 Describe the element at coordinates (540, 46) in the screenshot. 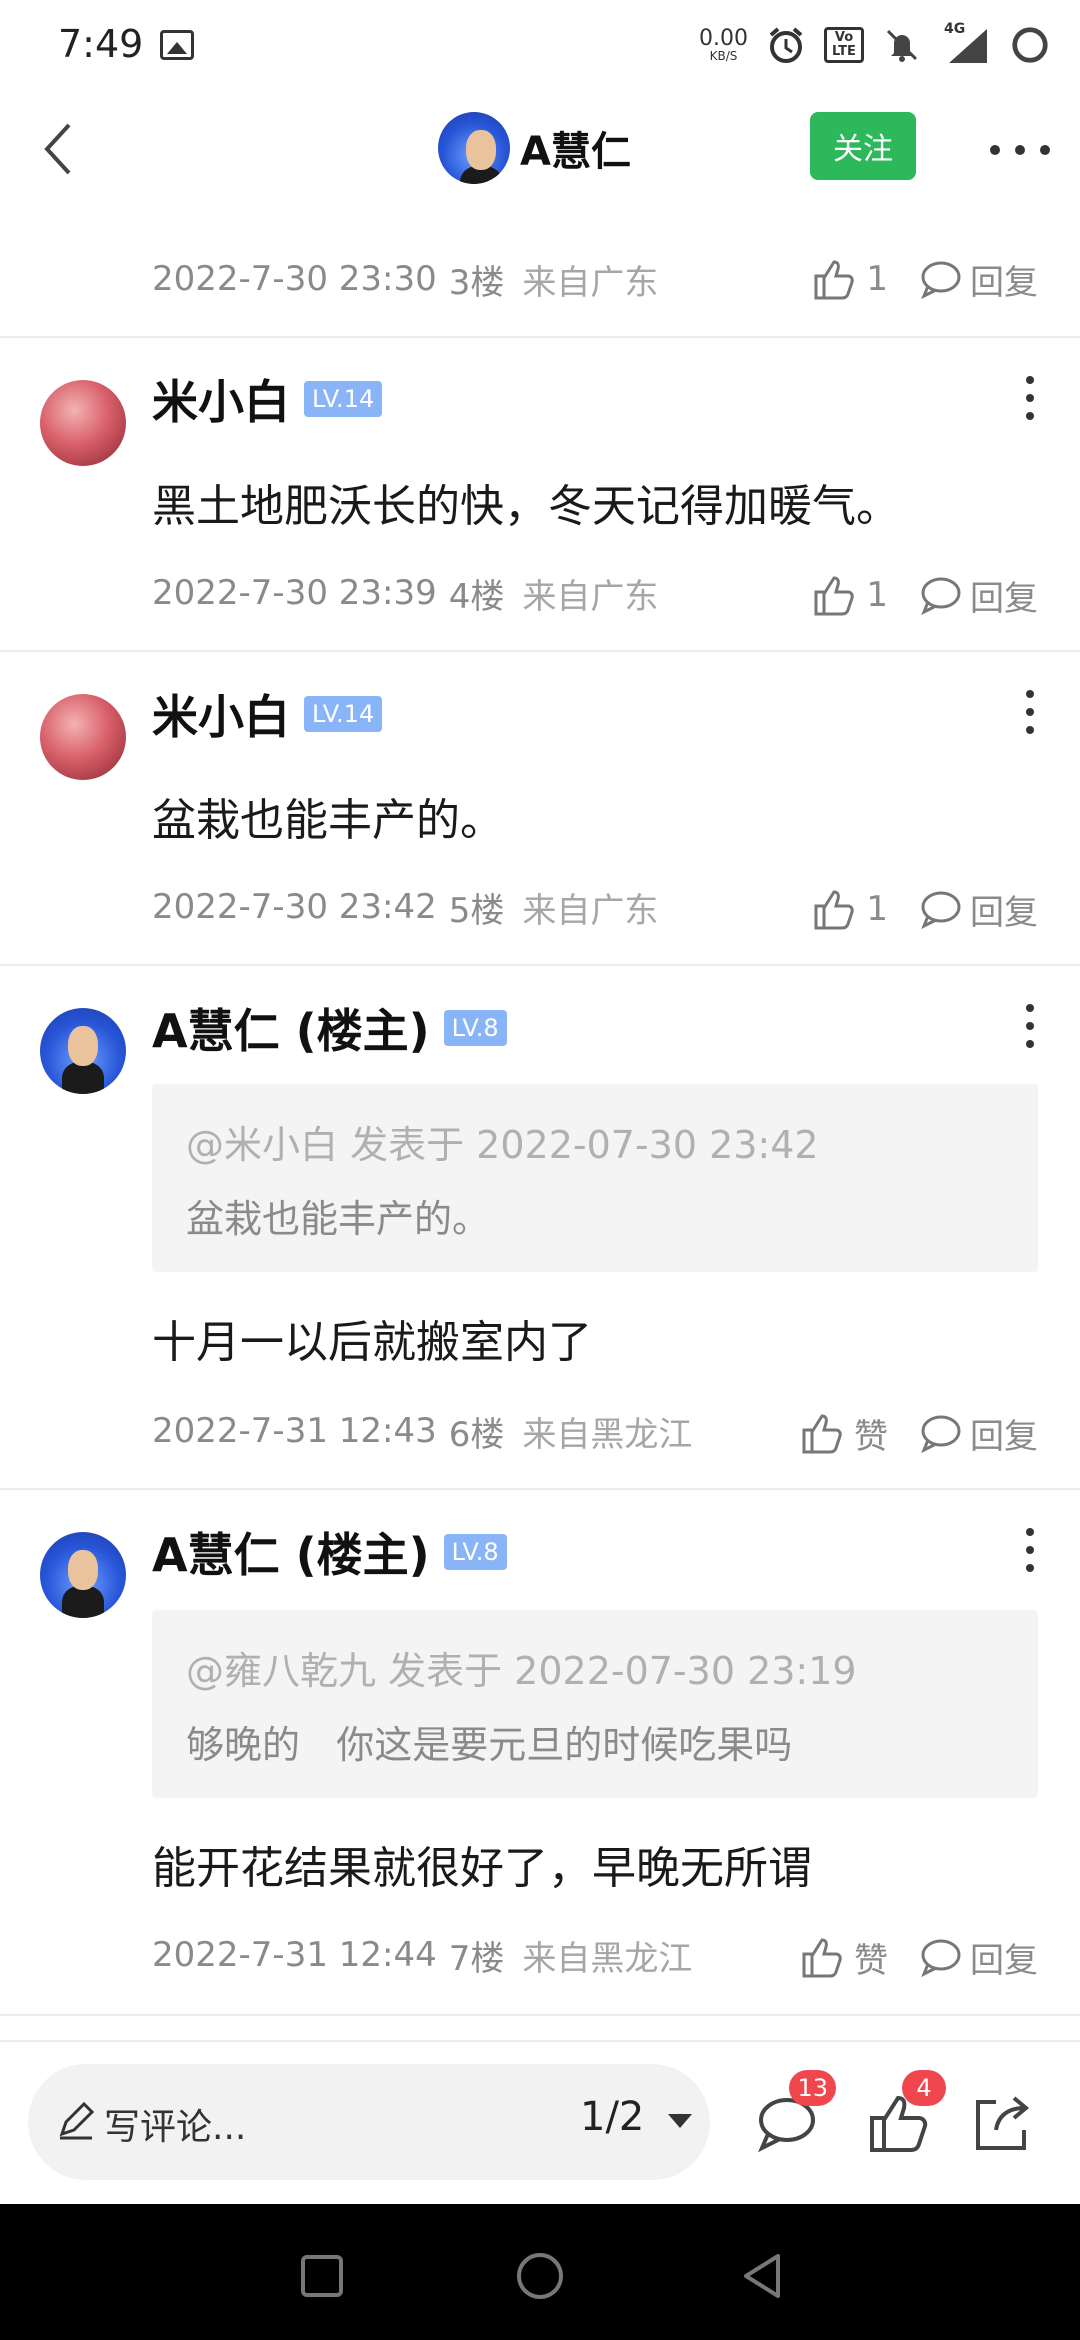

I see `status-bar: 7:49 0.00 KB/S Vo LTE 4G` at that location.